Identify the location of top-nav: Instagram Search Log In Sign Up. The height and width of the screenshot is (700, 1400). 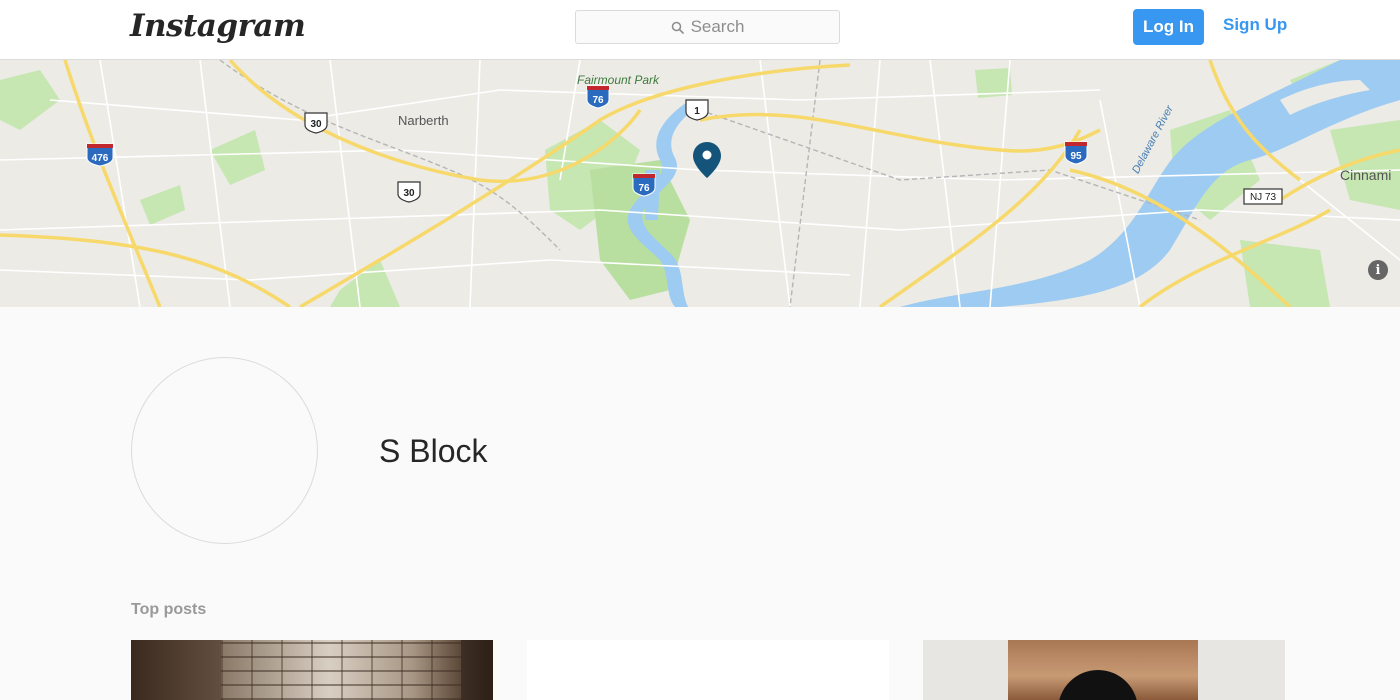
(700, 30).